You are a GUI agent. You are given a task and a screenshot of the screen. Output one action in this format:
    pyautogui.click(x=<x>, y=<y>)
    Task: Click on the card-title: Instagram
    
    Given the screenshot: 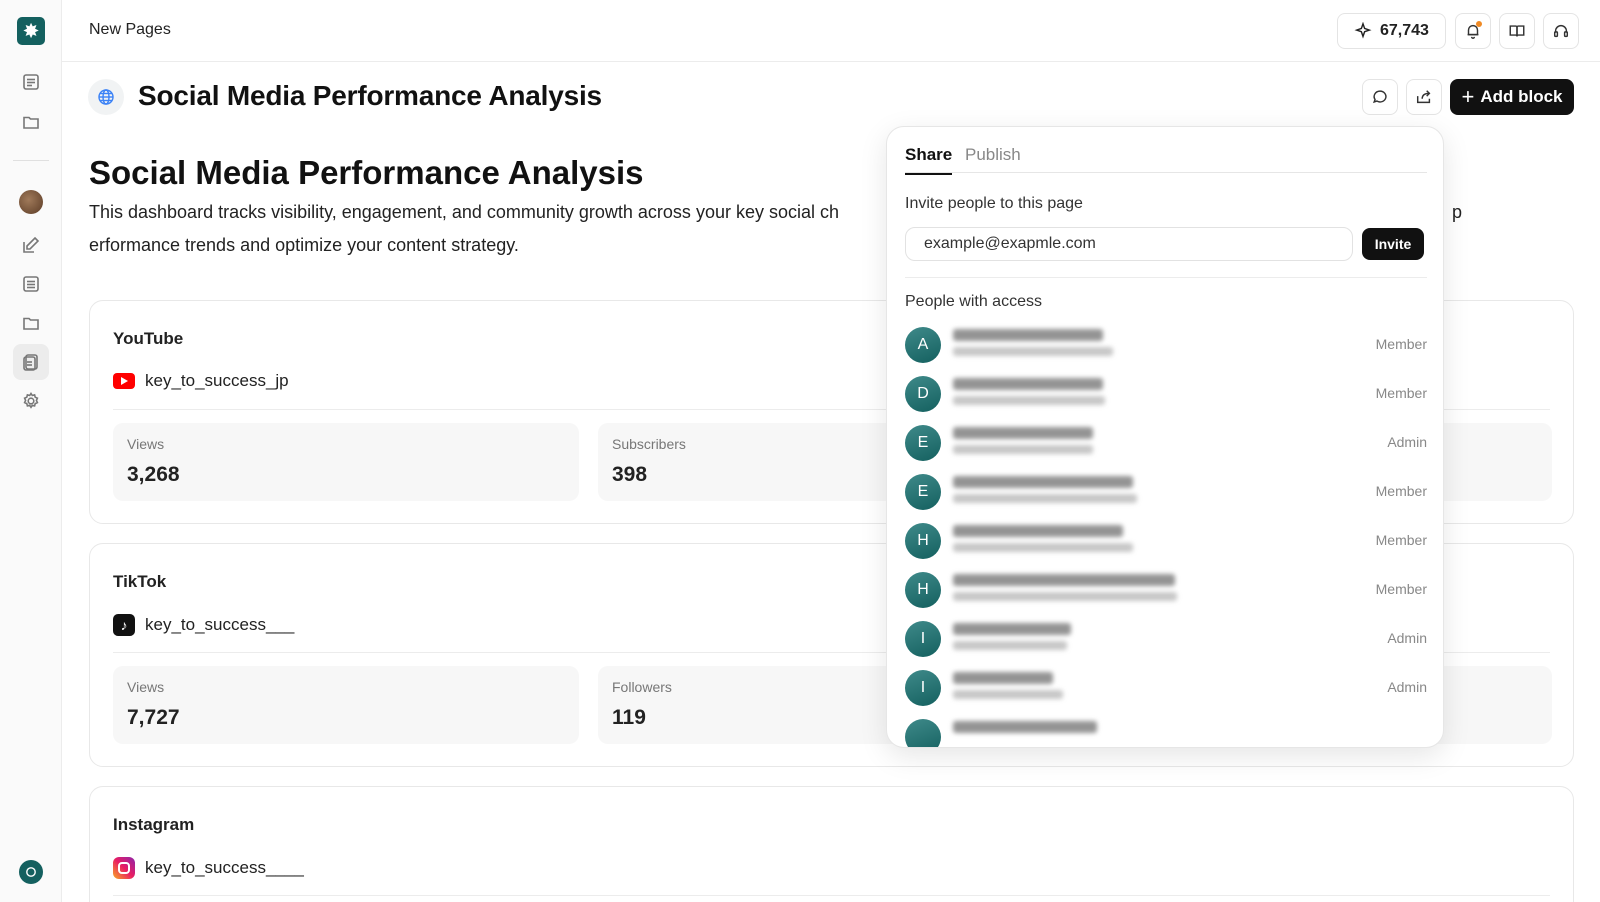 What is the action you would take?
    pyautogui.click(x=154, y=824)
    